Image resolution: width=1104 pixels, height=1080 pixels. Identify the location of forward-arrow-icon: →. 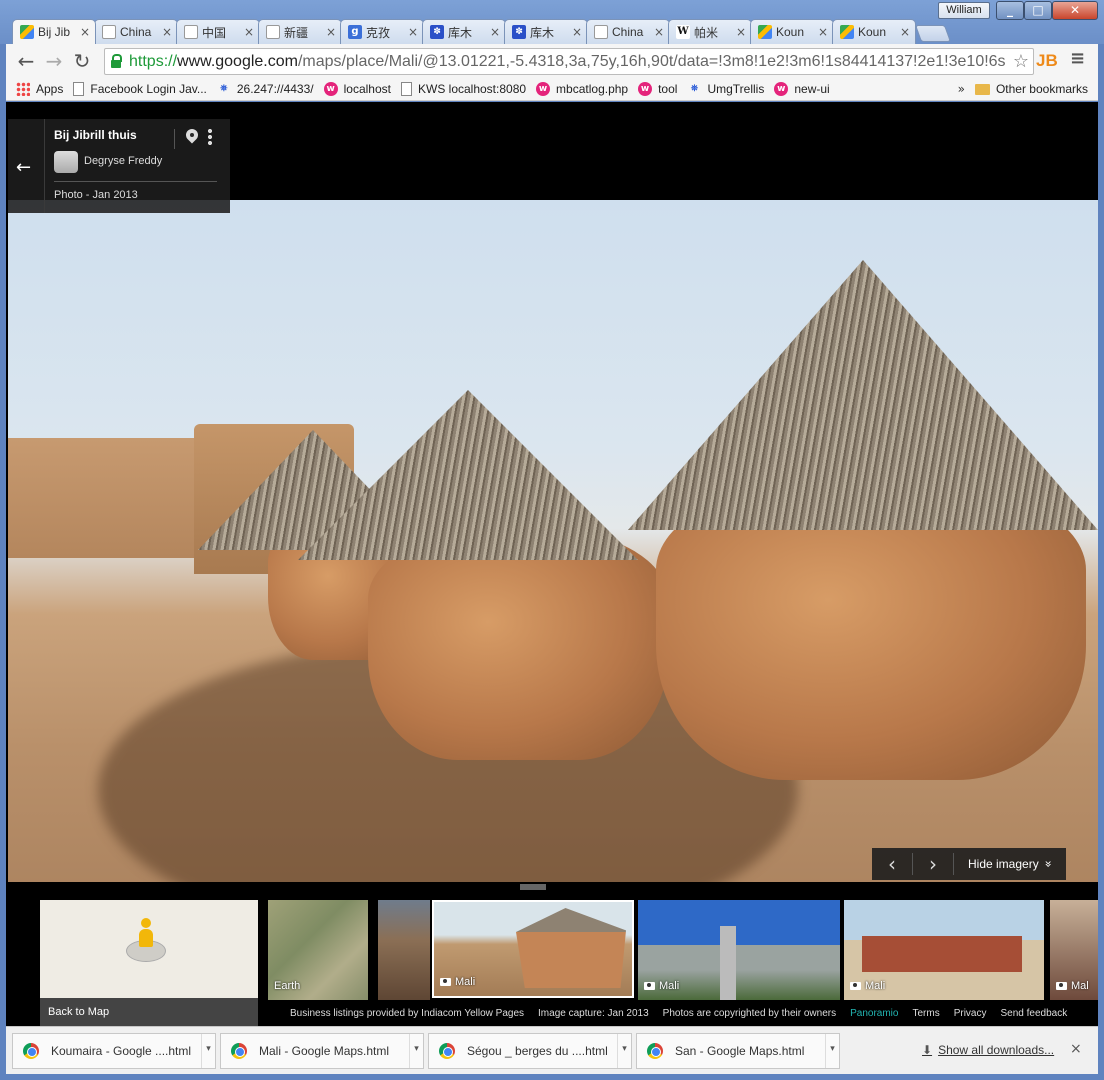
(54, 61).